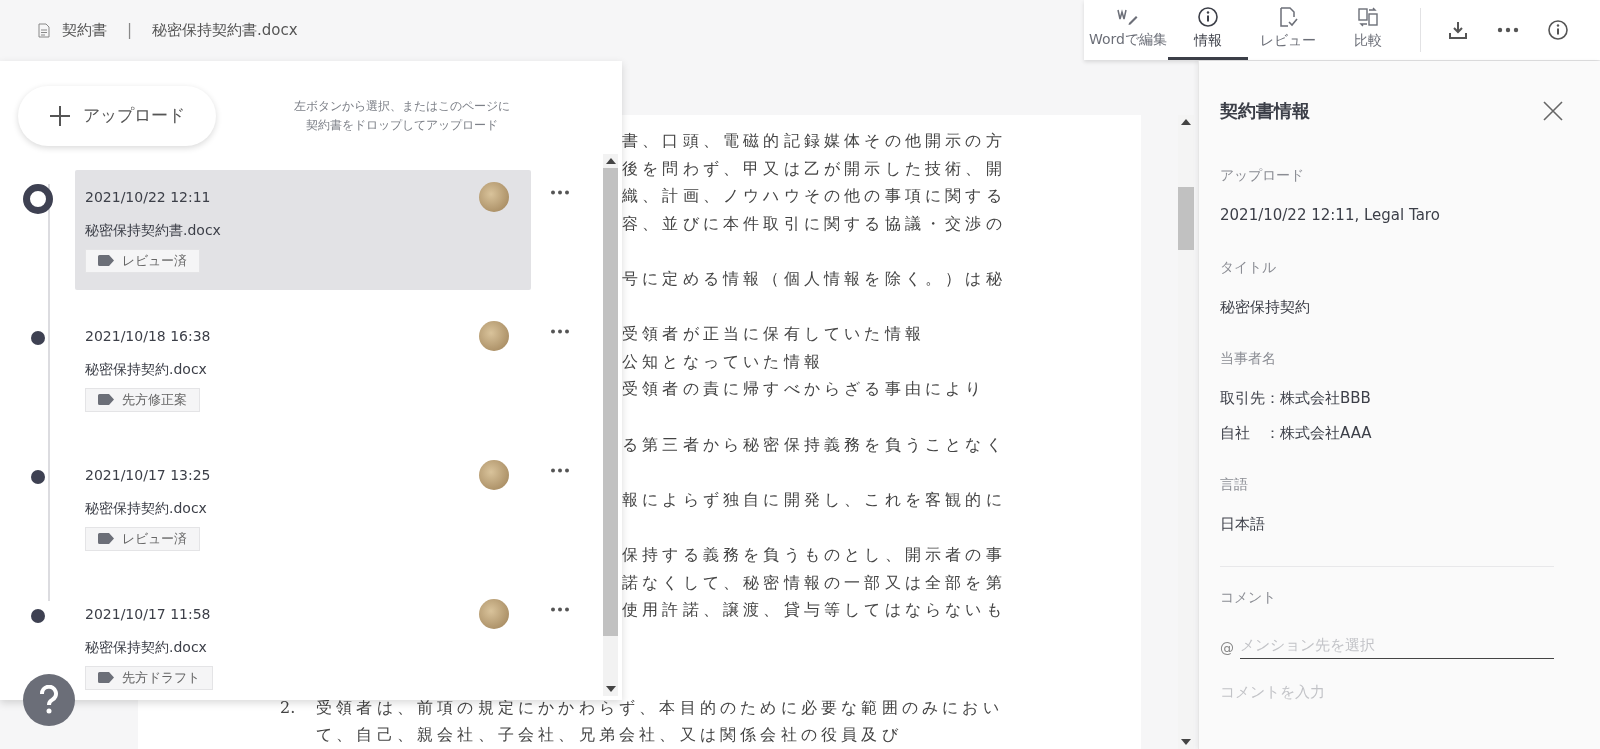 The width and height of the screenshot is (1600, 749). What do you see at coordinates (148, 197) in the screenshot?
I see `version-date: 2021/10/22 12:11` at bounding box center [148, 197].